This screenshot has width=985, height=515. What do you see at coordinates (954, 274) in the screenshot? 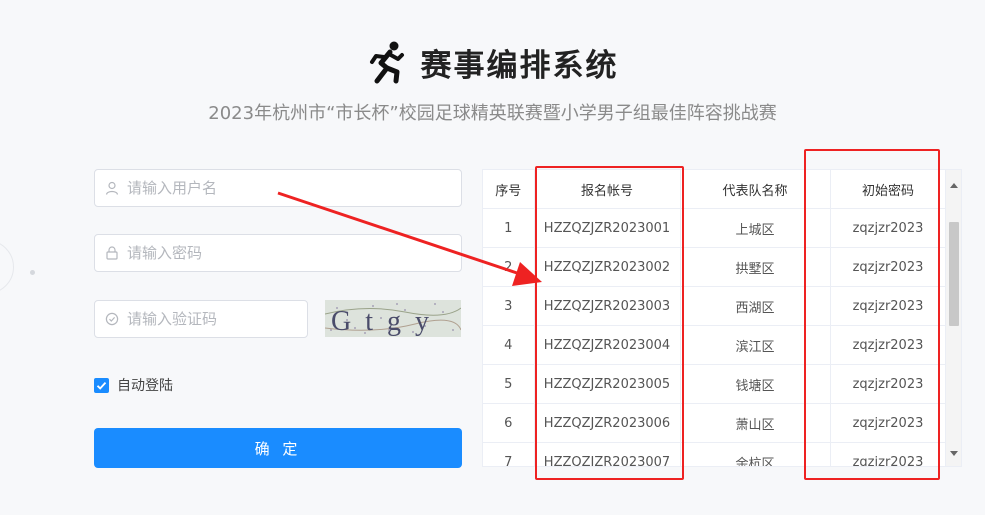
I see `scrollbar-thumb` at bounding box center [954, 274].